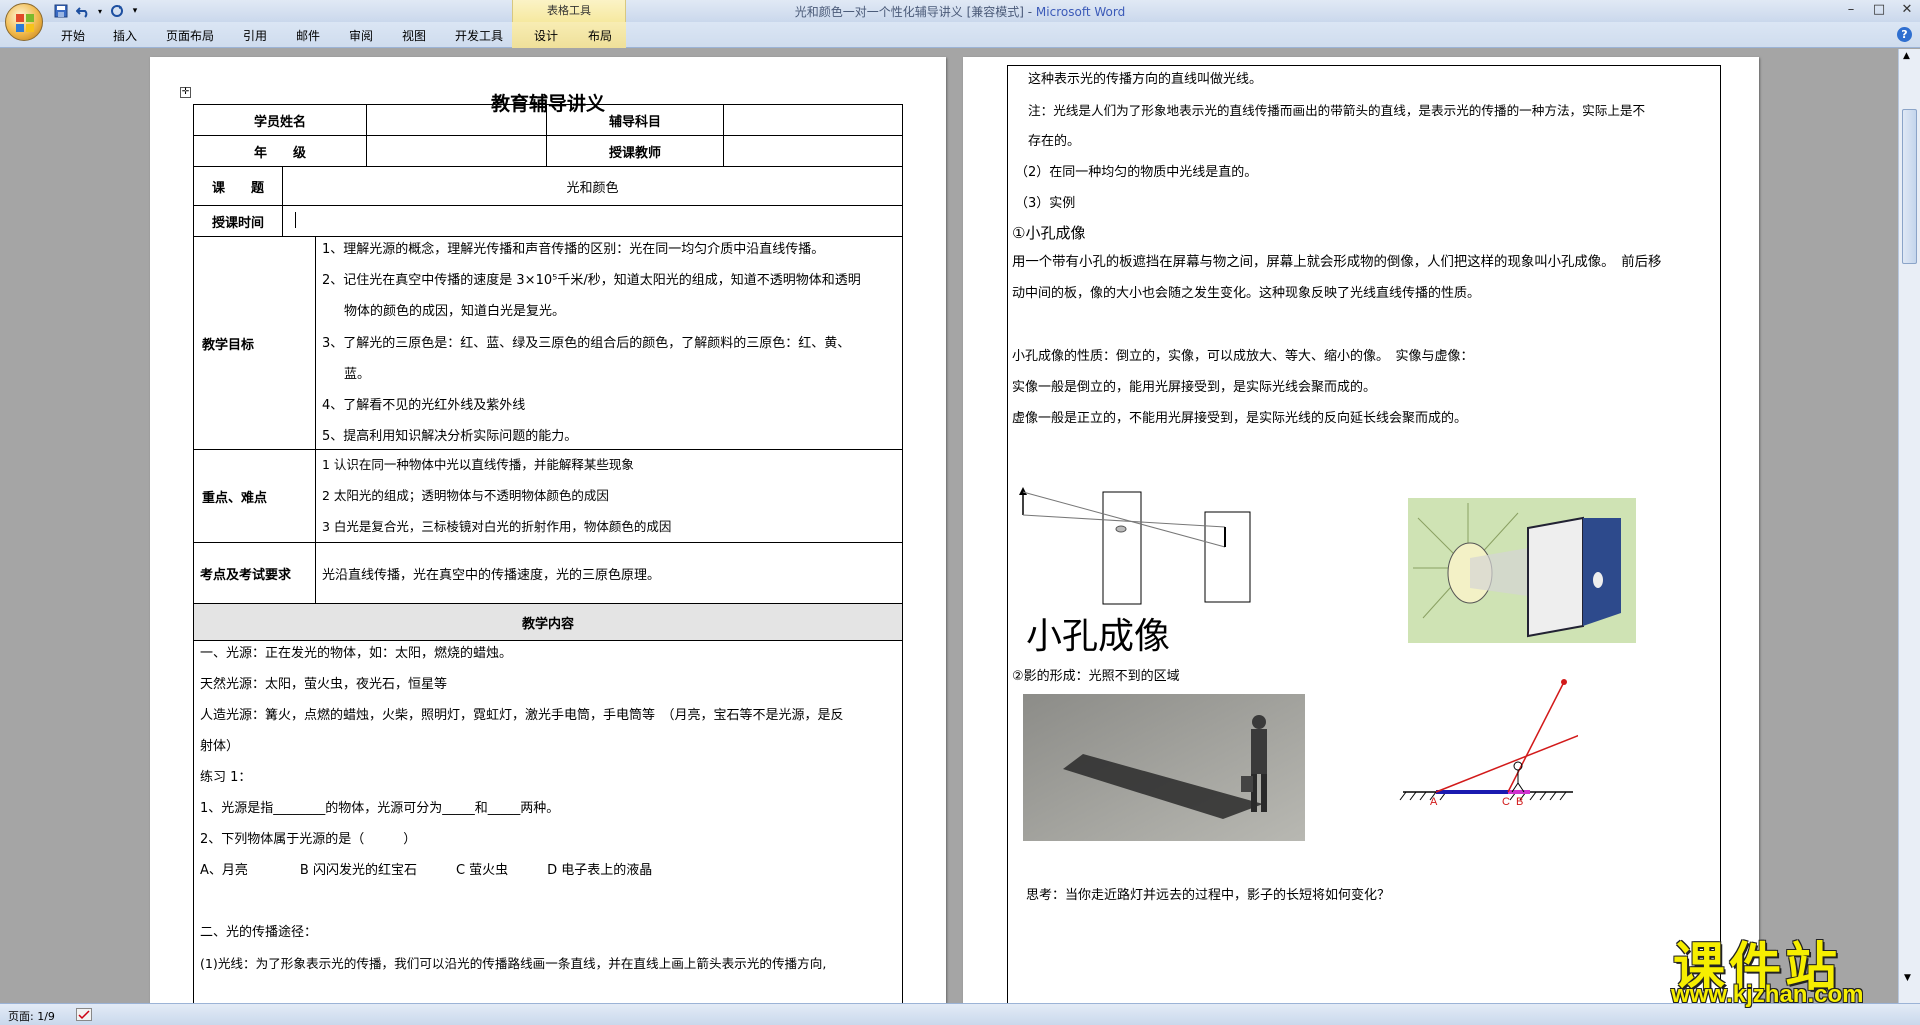 The height and width of the screenshot is (1025, 1920). Describe the element at coordinates (1519, 802) in the screenshot. I see `point-b-label: B` at that location.